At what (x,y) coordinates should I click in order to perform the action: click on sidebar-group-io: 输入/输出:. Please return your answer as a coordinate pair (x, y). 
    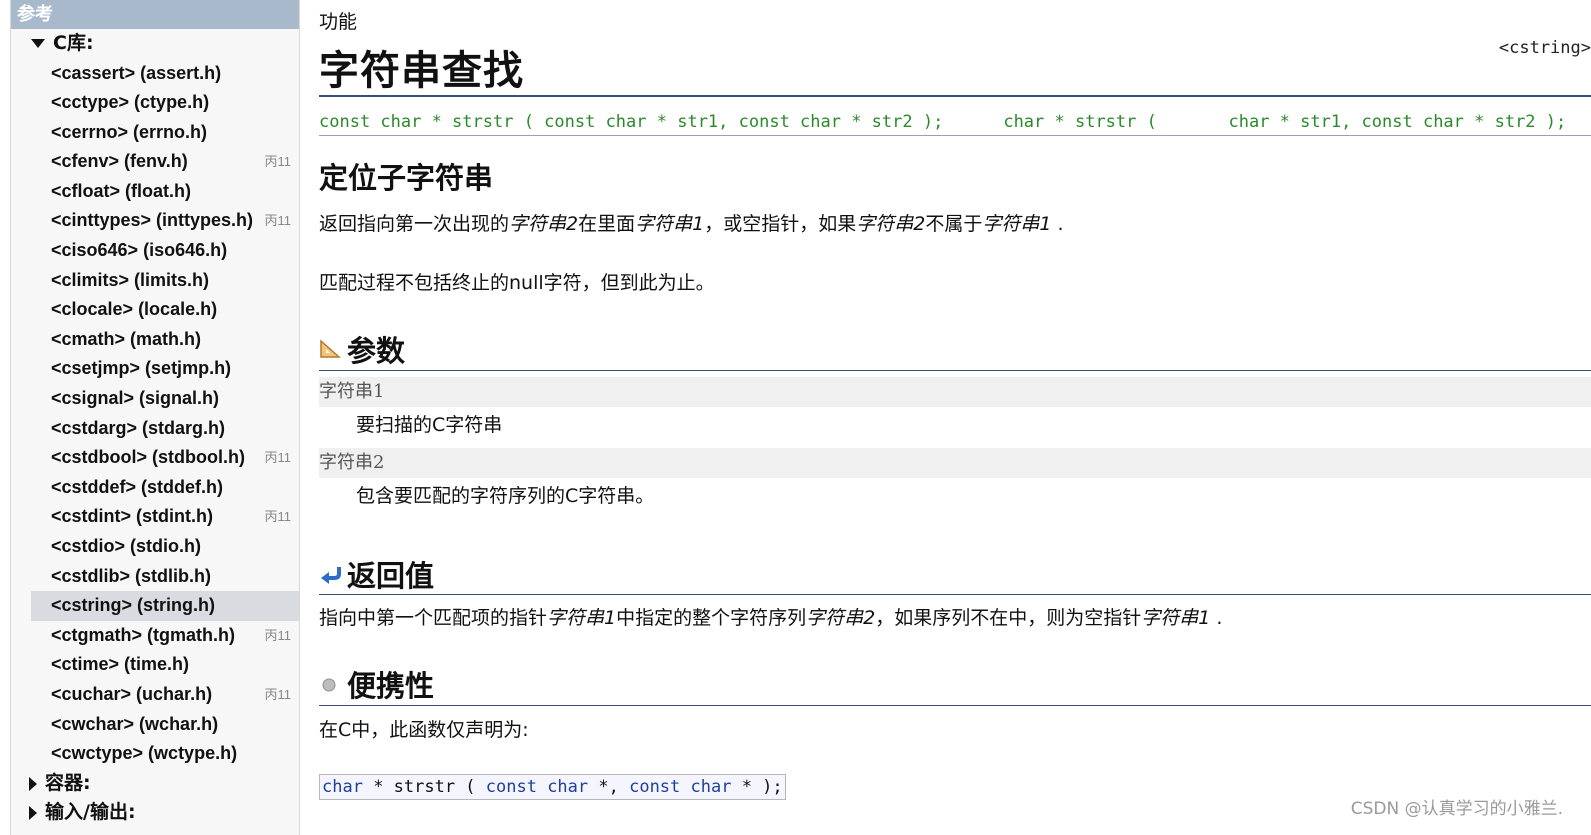
    Looking at the image, I should click on (155, 813).